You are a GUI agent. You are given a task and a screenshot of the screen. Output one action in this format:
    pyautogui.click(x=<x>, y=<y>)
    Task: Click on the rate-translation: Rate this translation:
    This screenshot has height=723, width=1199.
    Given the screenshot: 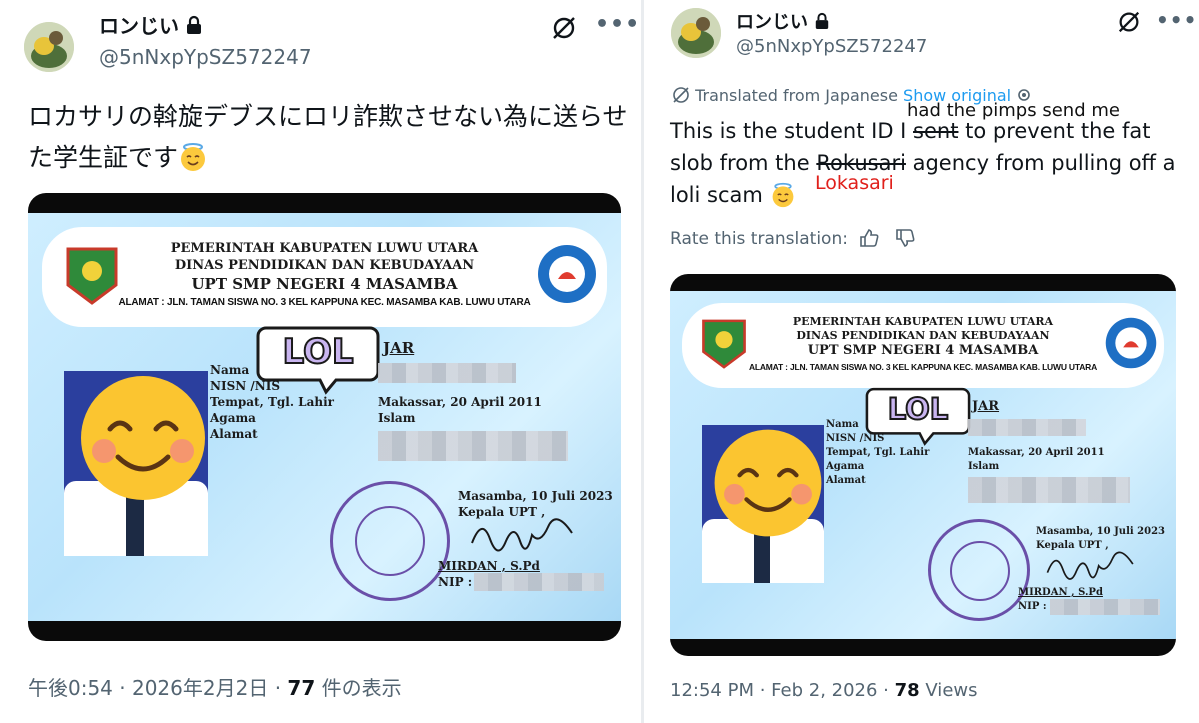 What is the action you would take?
    pyautogui.click(x=792, y=239)
    